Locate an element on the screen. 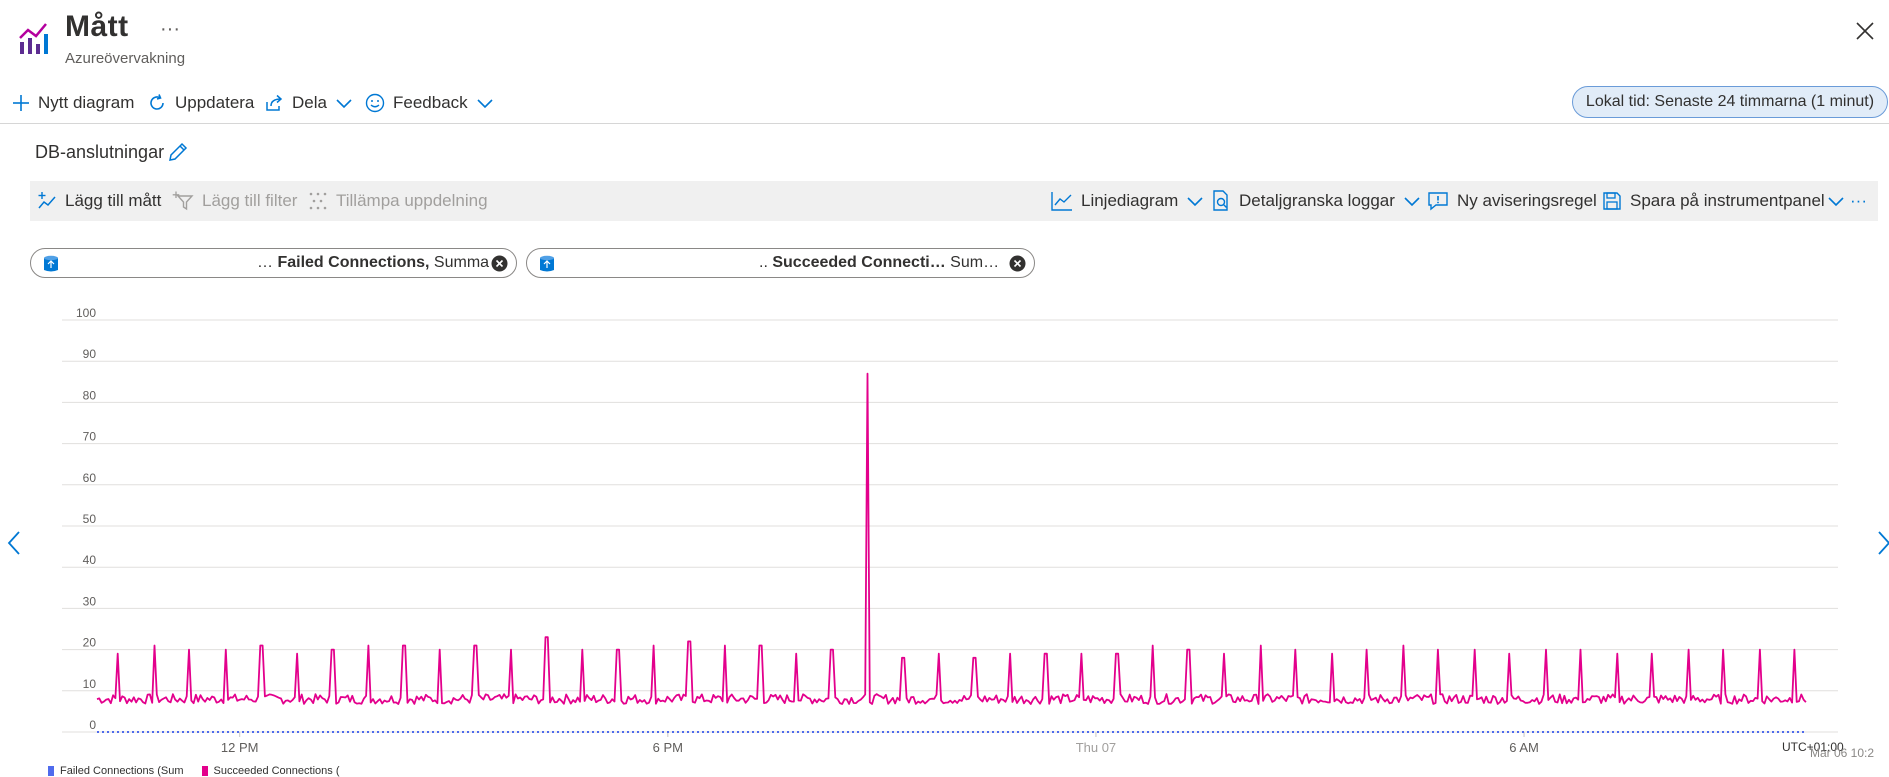 This screenshot has width=1889, height=777. x-tick-label: Thu 07 is located at coordinates (1096, 747).